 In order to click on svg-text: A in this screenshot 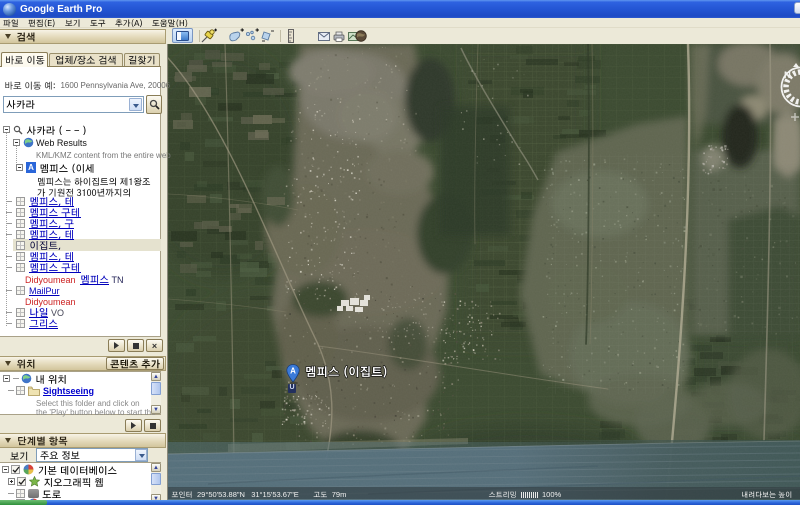, I will do `click(293, 371)`.